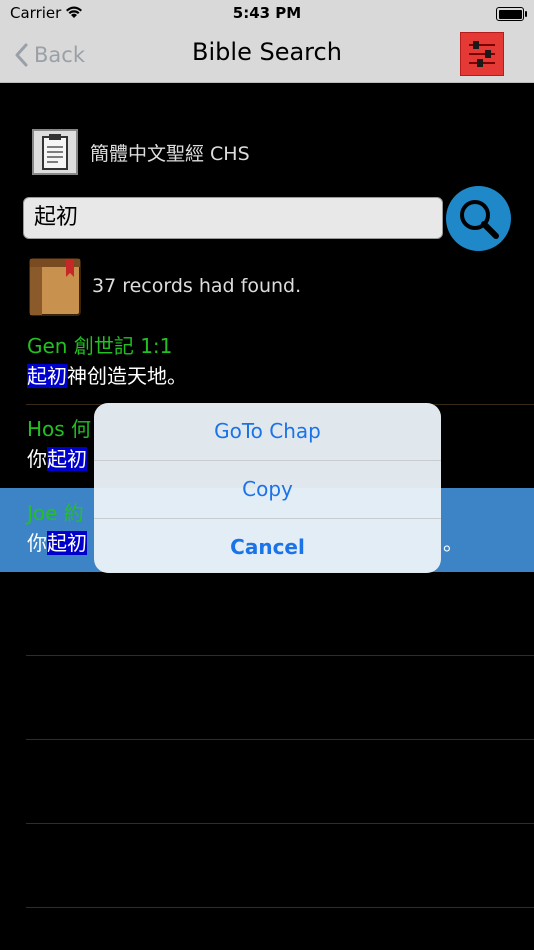  What do you see at coordinates (233, 218) in the screenshot?
I see `search-input: 起初` at bounding box center [233, 218].